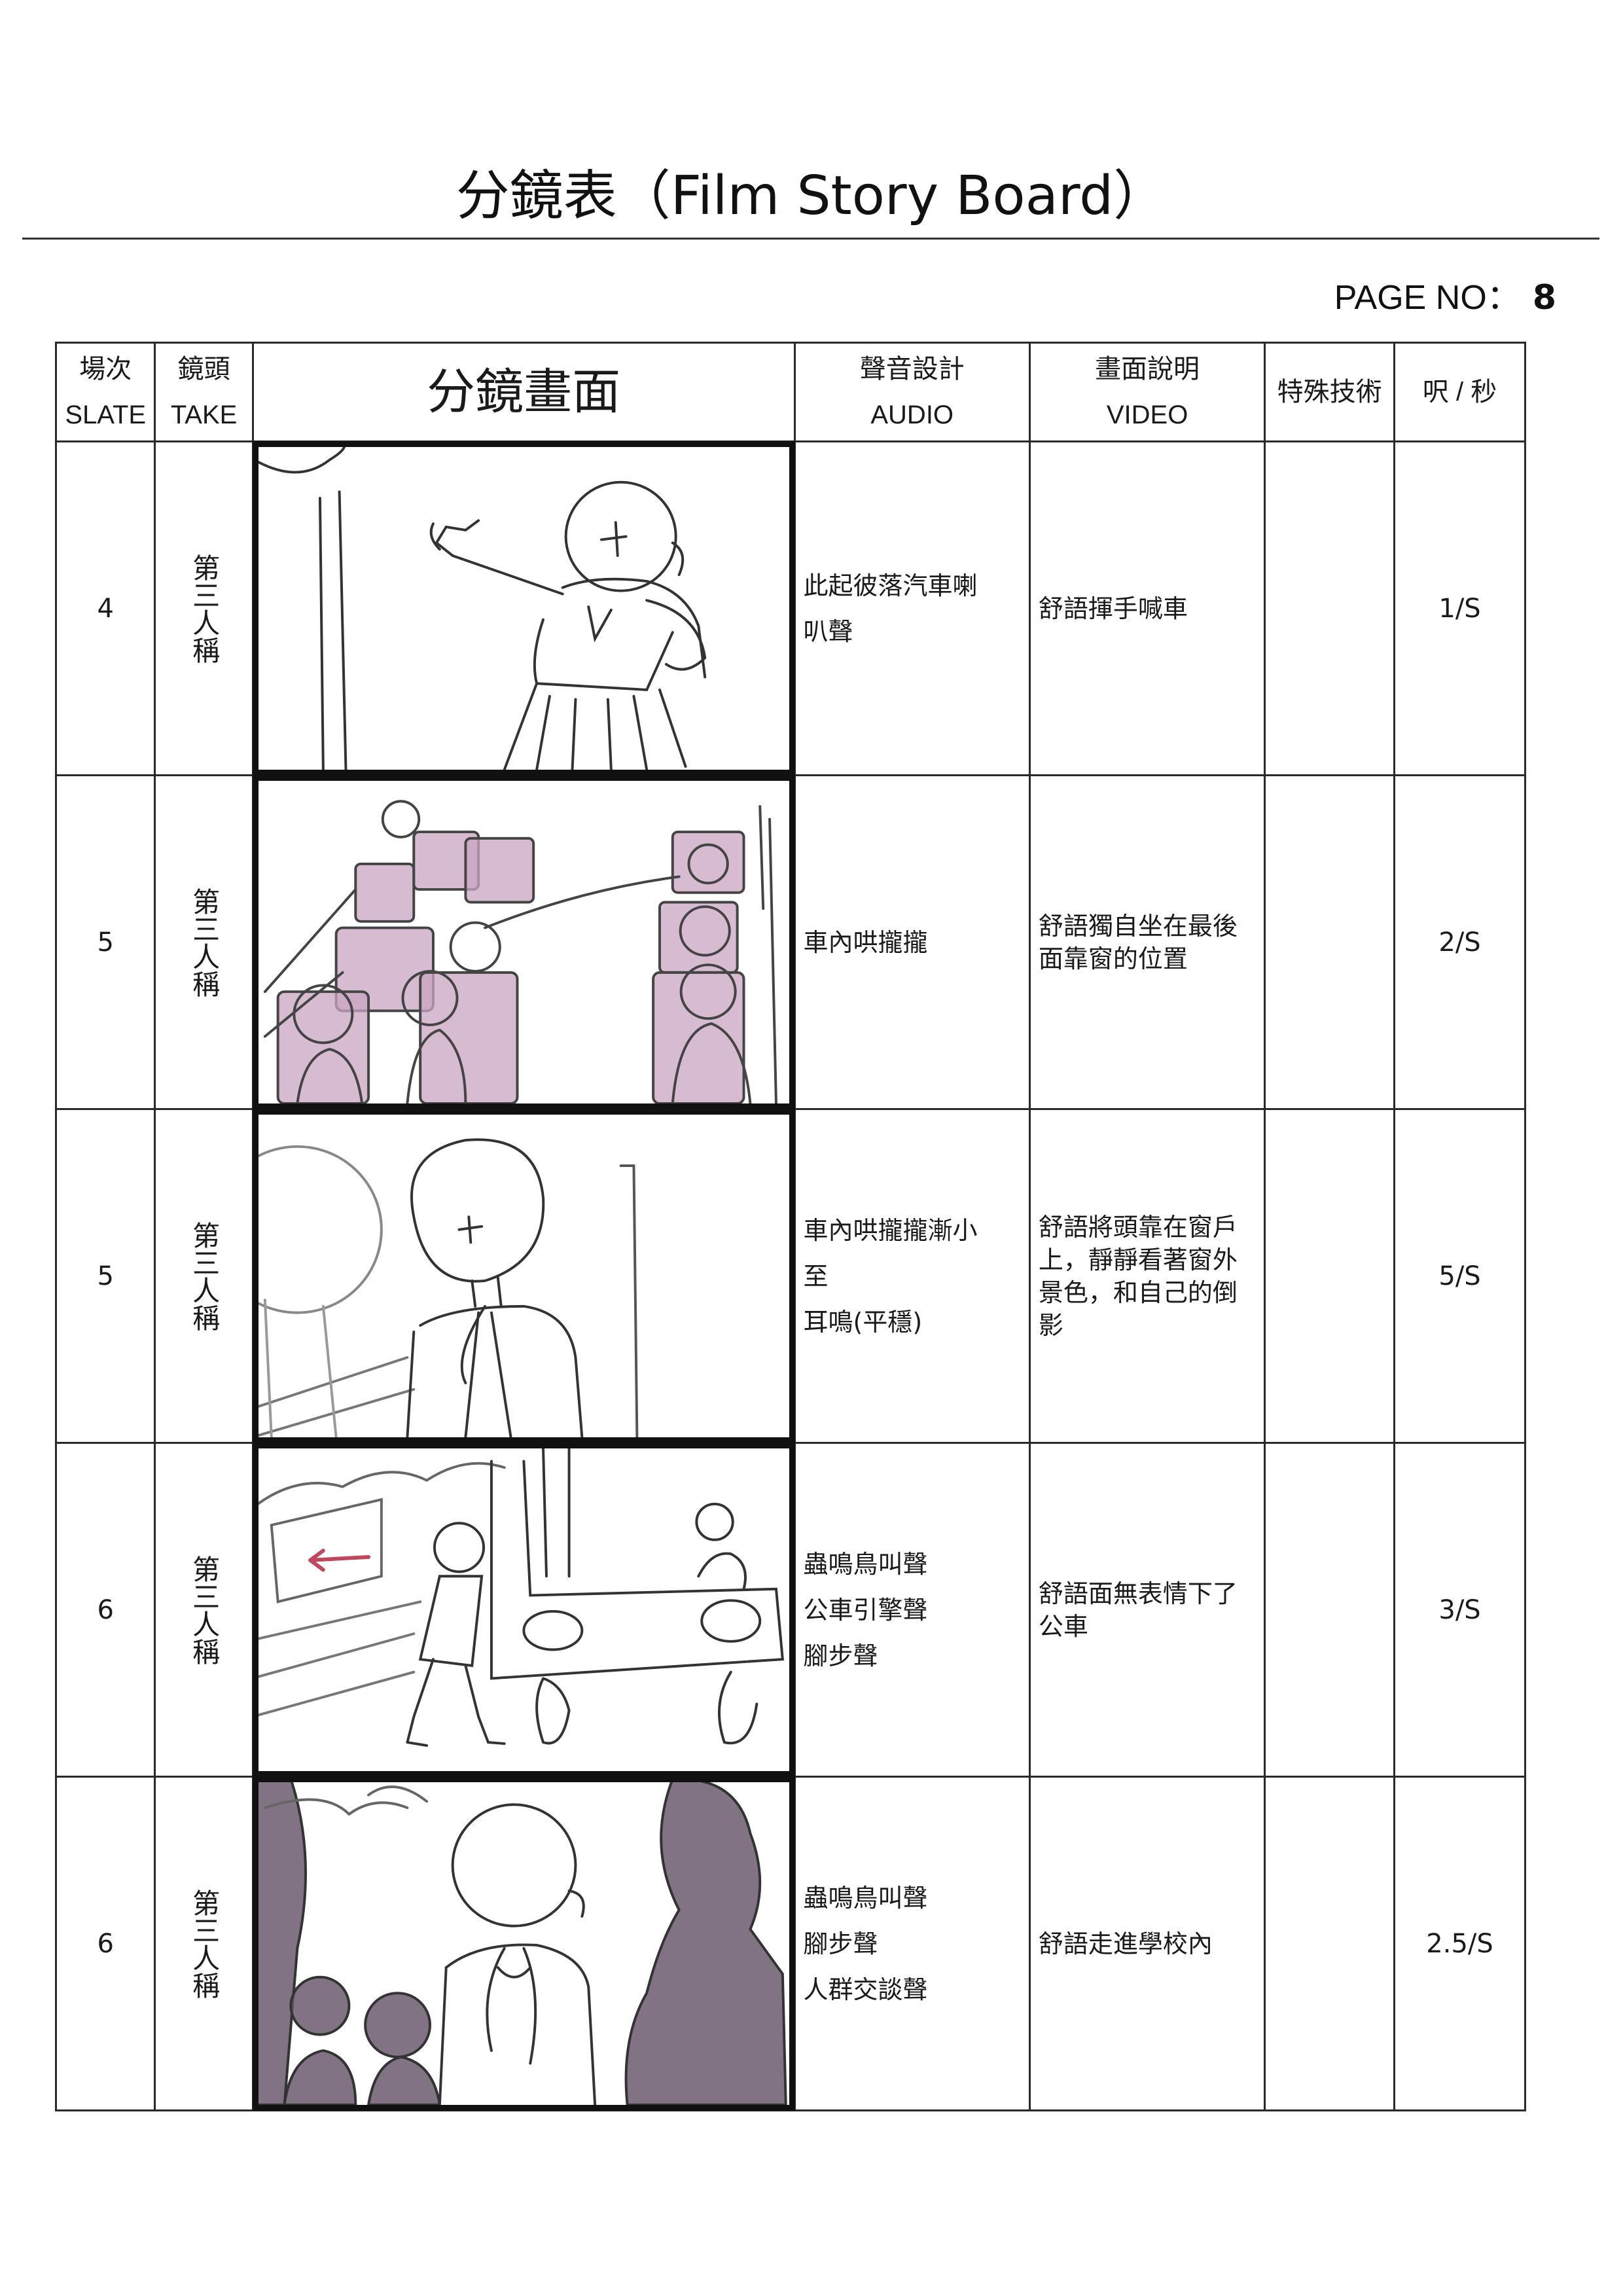 This screenshot has width=1623, height=2296. I want to click on audio-line: 人群交談聲, so click(865, 1989).